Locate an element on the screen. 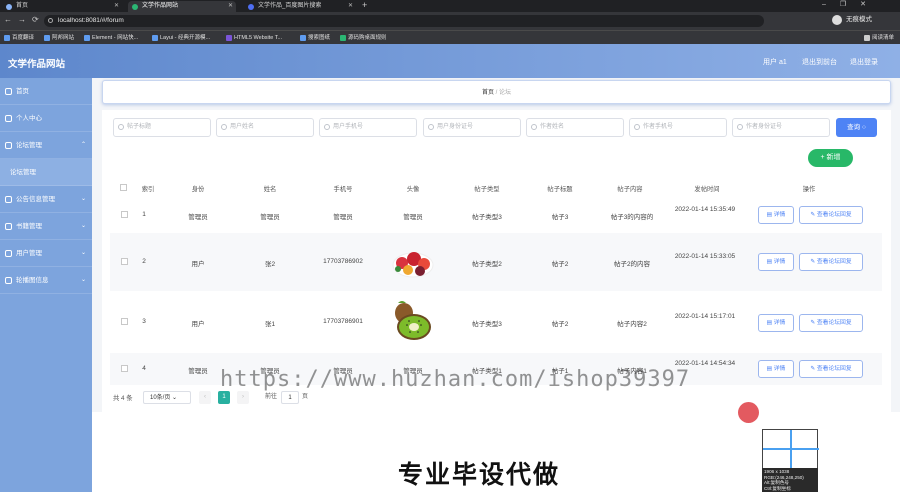  tab-title: 文学作品网站 is located at coordinates (160, 6).